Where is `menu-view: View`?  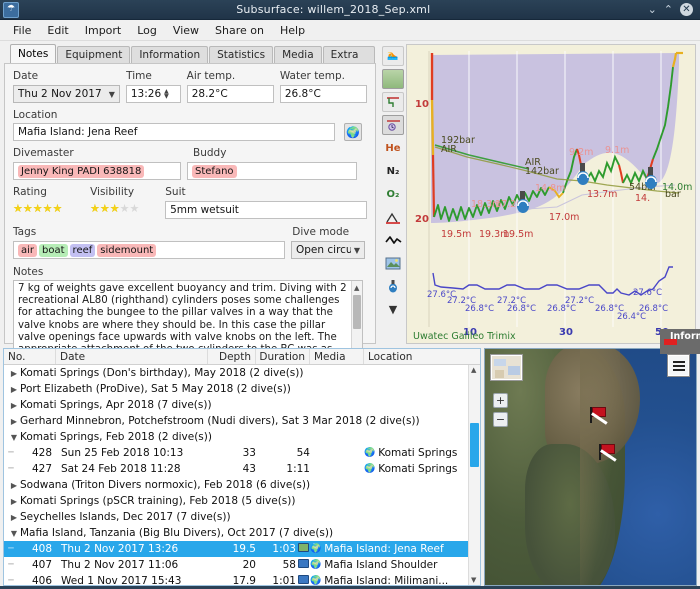
menu-view: View is located at coordinates (186, 30).